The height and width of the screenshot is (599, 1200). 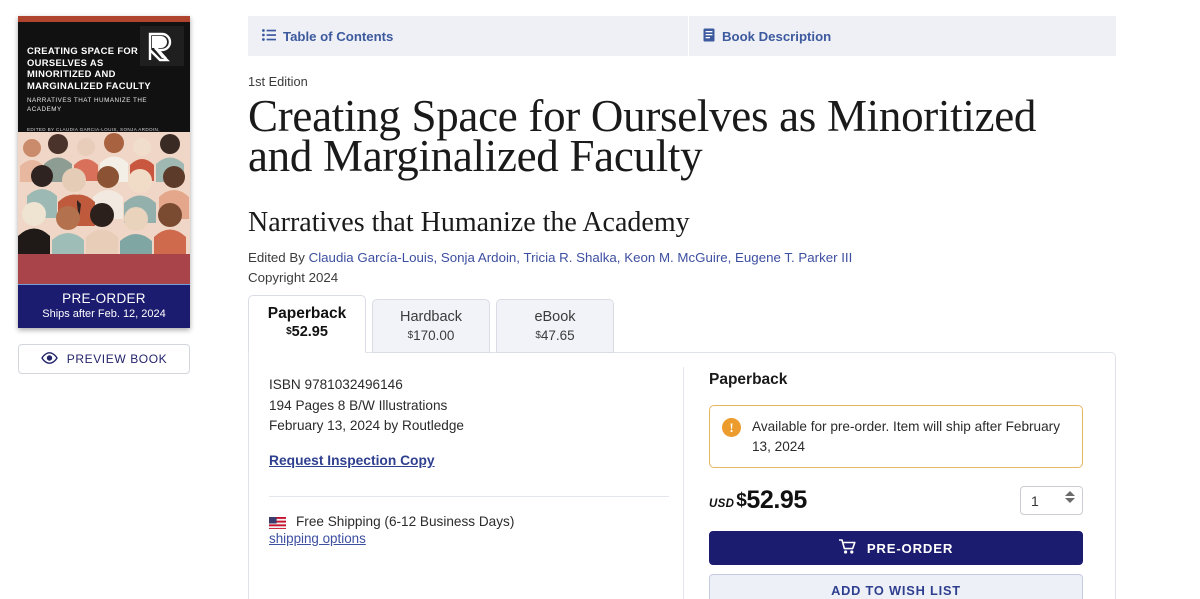 I want to click on copyright-label: Copyright 2024, so click(x=293, y=278).